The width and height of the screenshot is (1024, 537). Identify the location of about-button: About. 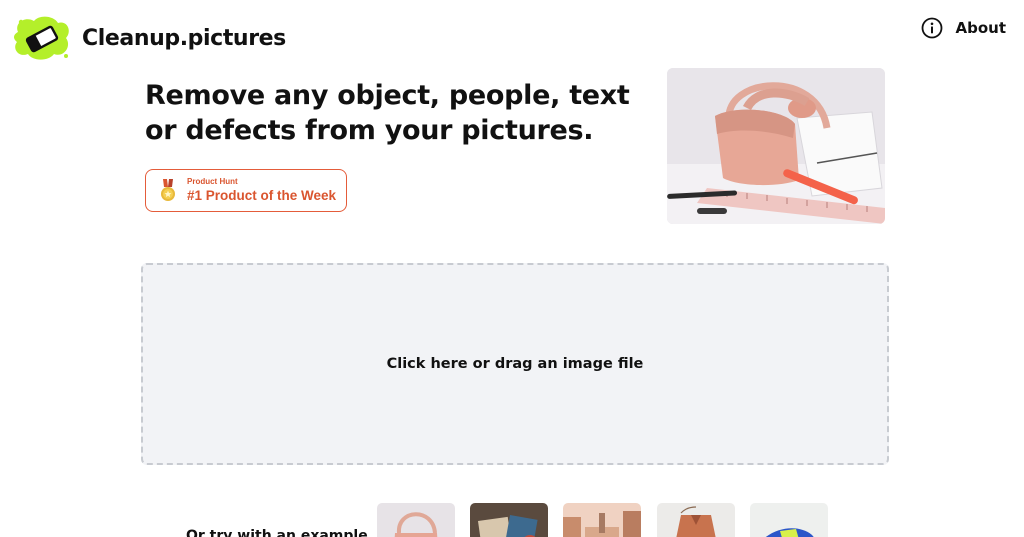
(963, 28).